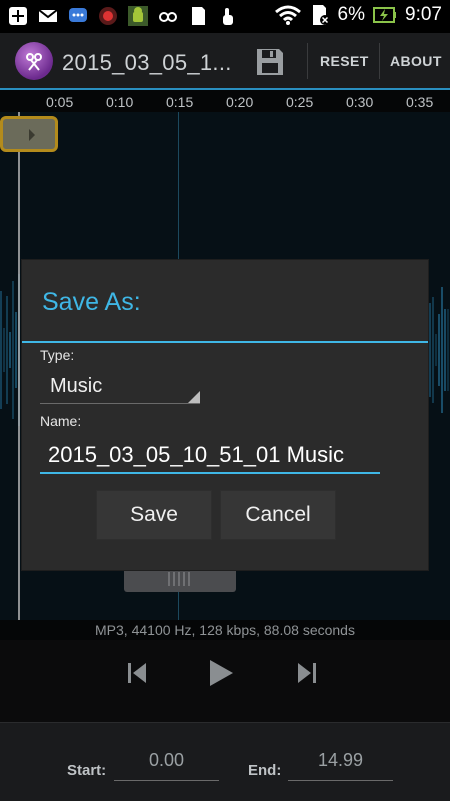 The height and width of the screenshot is (801, 450). Describe the element at coordinates (278, 515) in the screenshot. I see `cancel-button: Cancel` at that location.